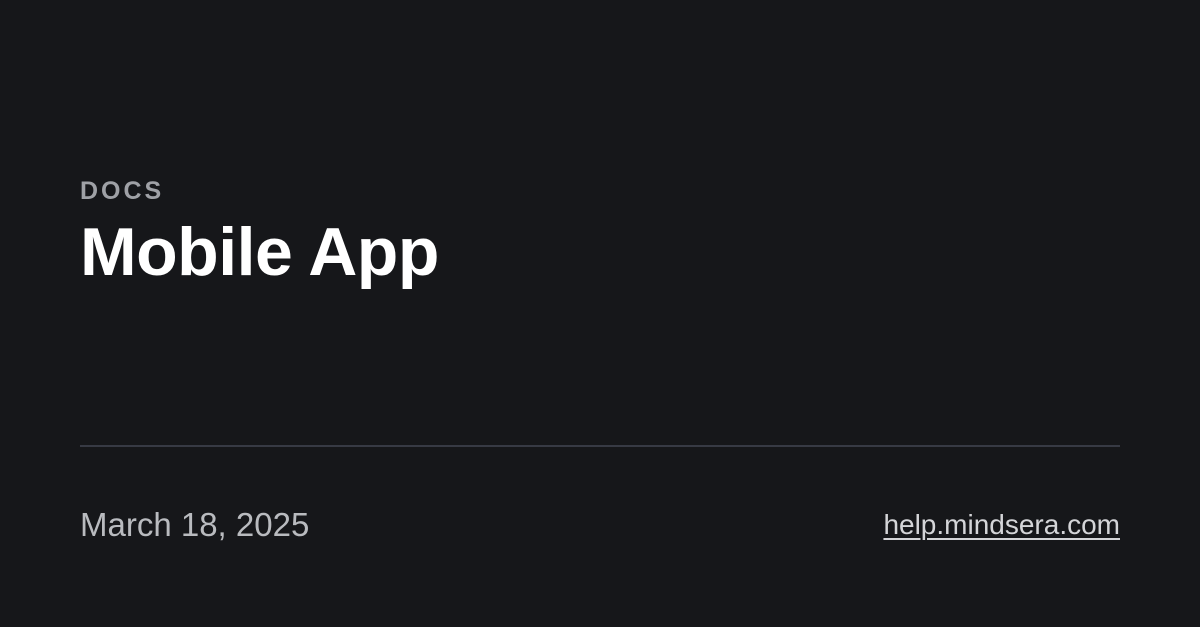 The height and width of the screenshot is (627, 1200). What do you see at coordinates (122, 191) in the screenshot?
I see `section-label: DOCS` at bounding box center [122, 191].